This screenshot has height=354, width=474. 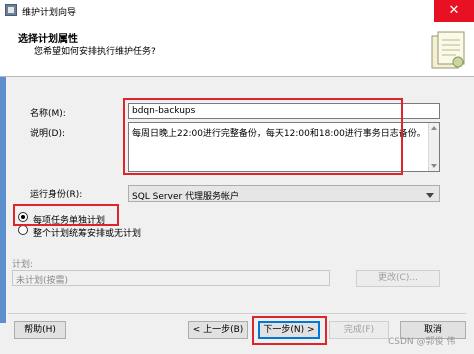 What do you see at coordinates (454, 11) in the screenshot?
I see `close-button: ✕` at bounding box center [454, 11].